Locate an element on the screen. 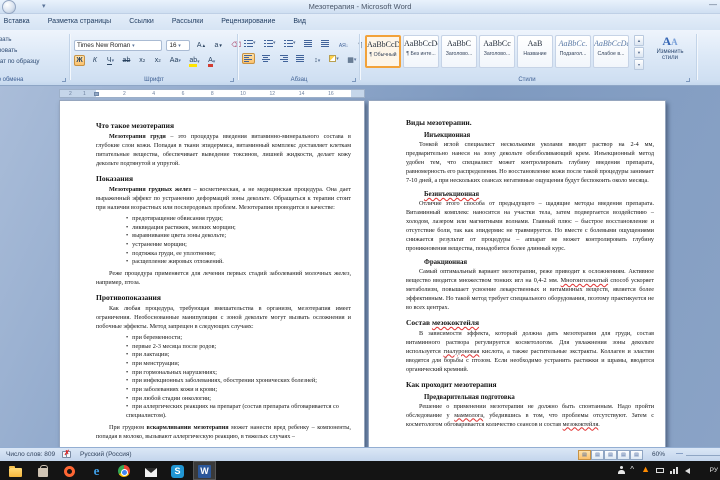 This screenshot has width=720, height=480. justify-button is located at coordinates (300, 58).